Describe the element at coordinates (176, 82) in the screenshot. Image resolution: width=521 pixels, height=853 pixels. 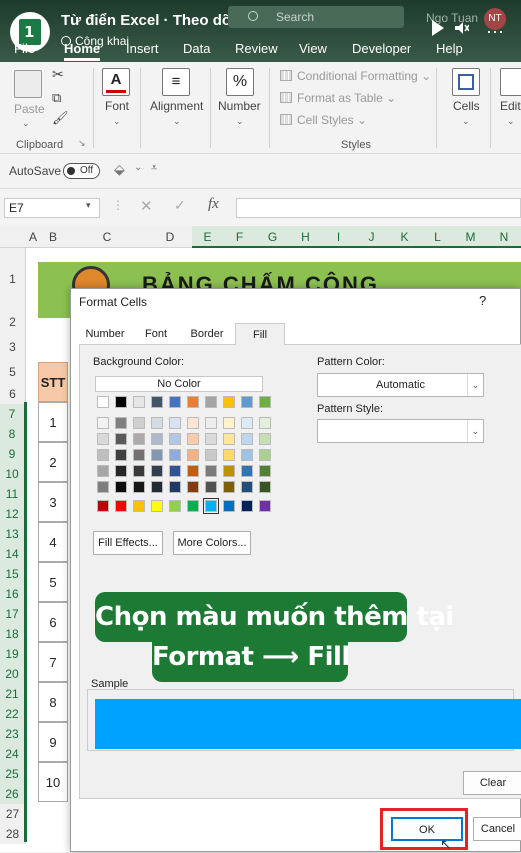
I see `alignment-icon: ≡` at that location.